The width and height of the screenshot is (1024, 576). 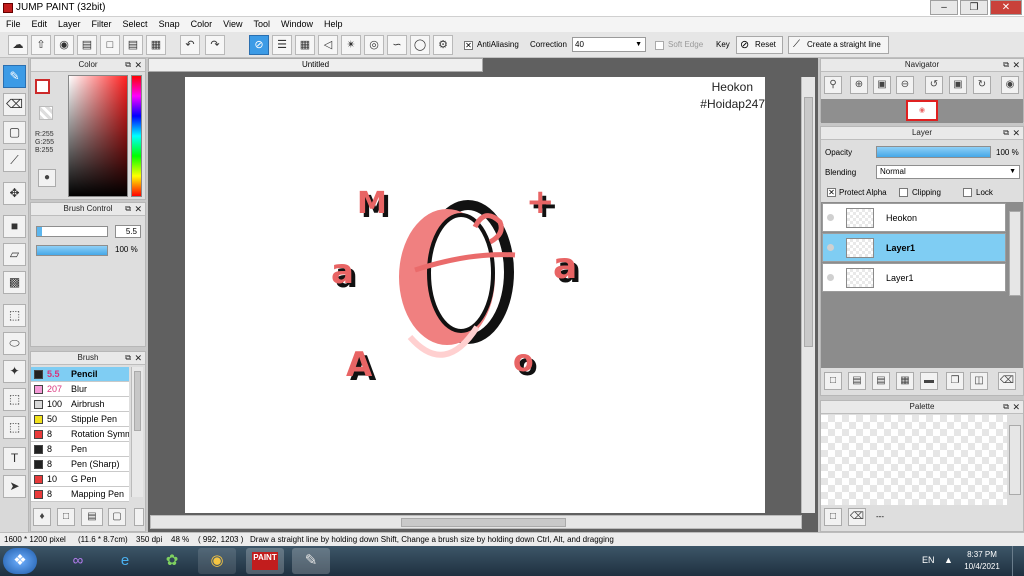 What do you see at coordinates (759, 45) in the screenshot?
I see `reset-button: ⊘ Reset` at bounding box center [759, 45].